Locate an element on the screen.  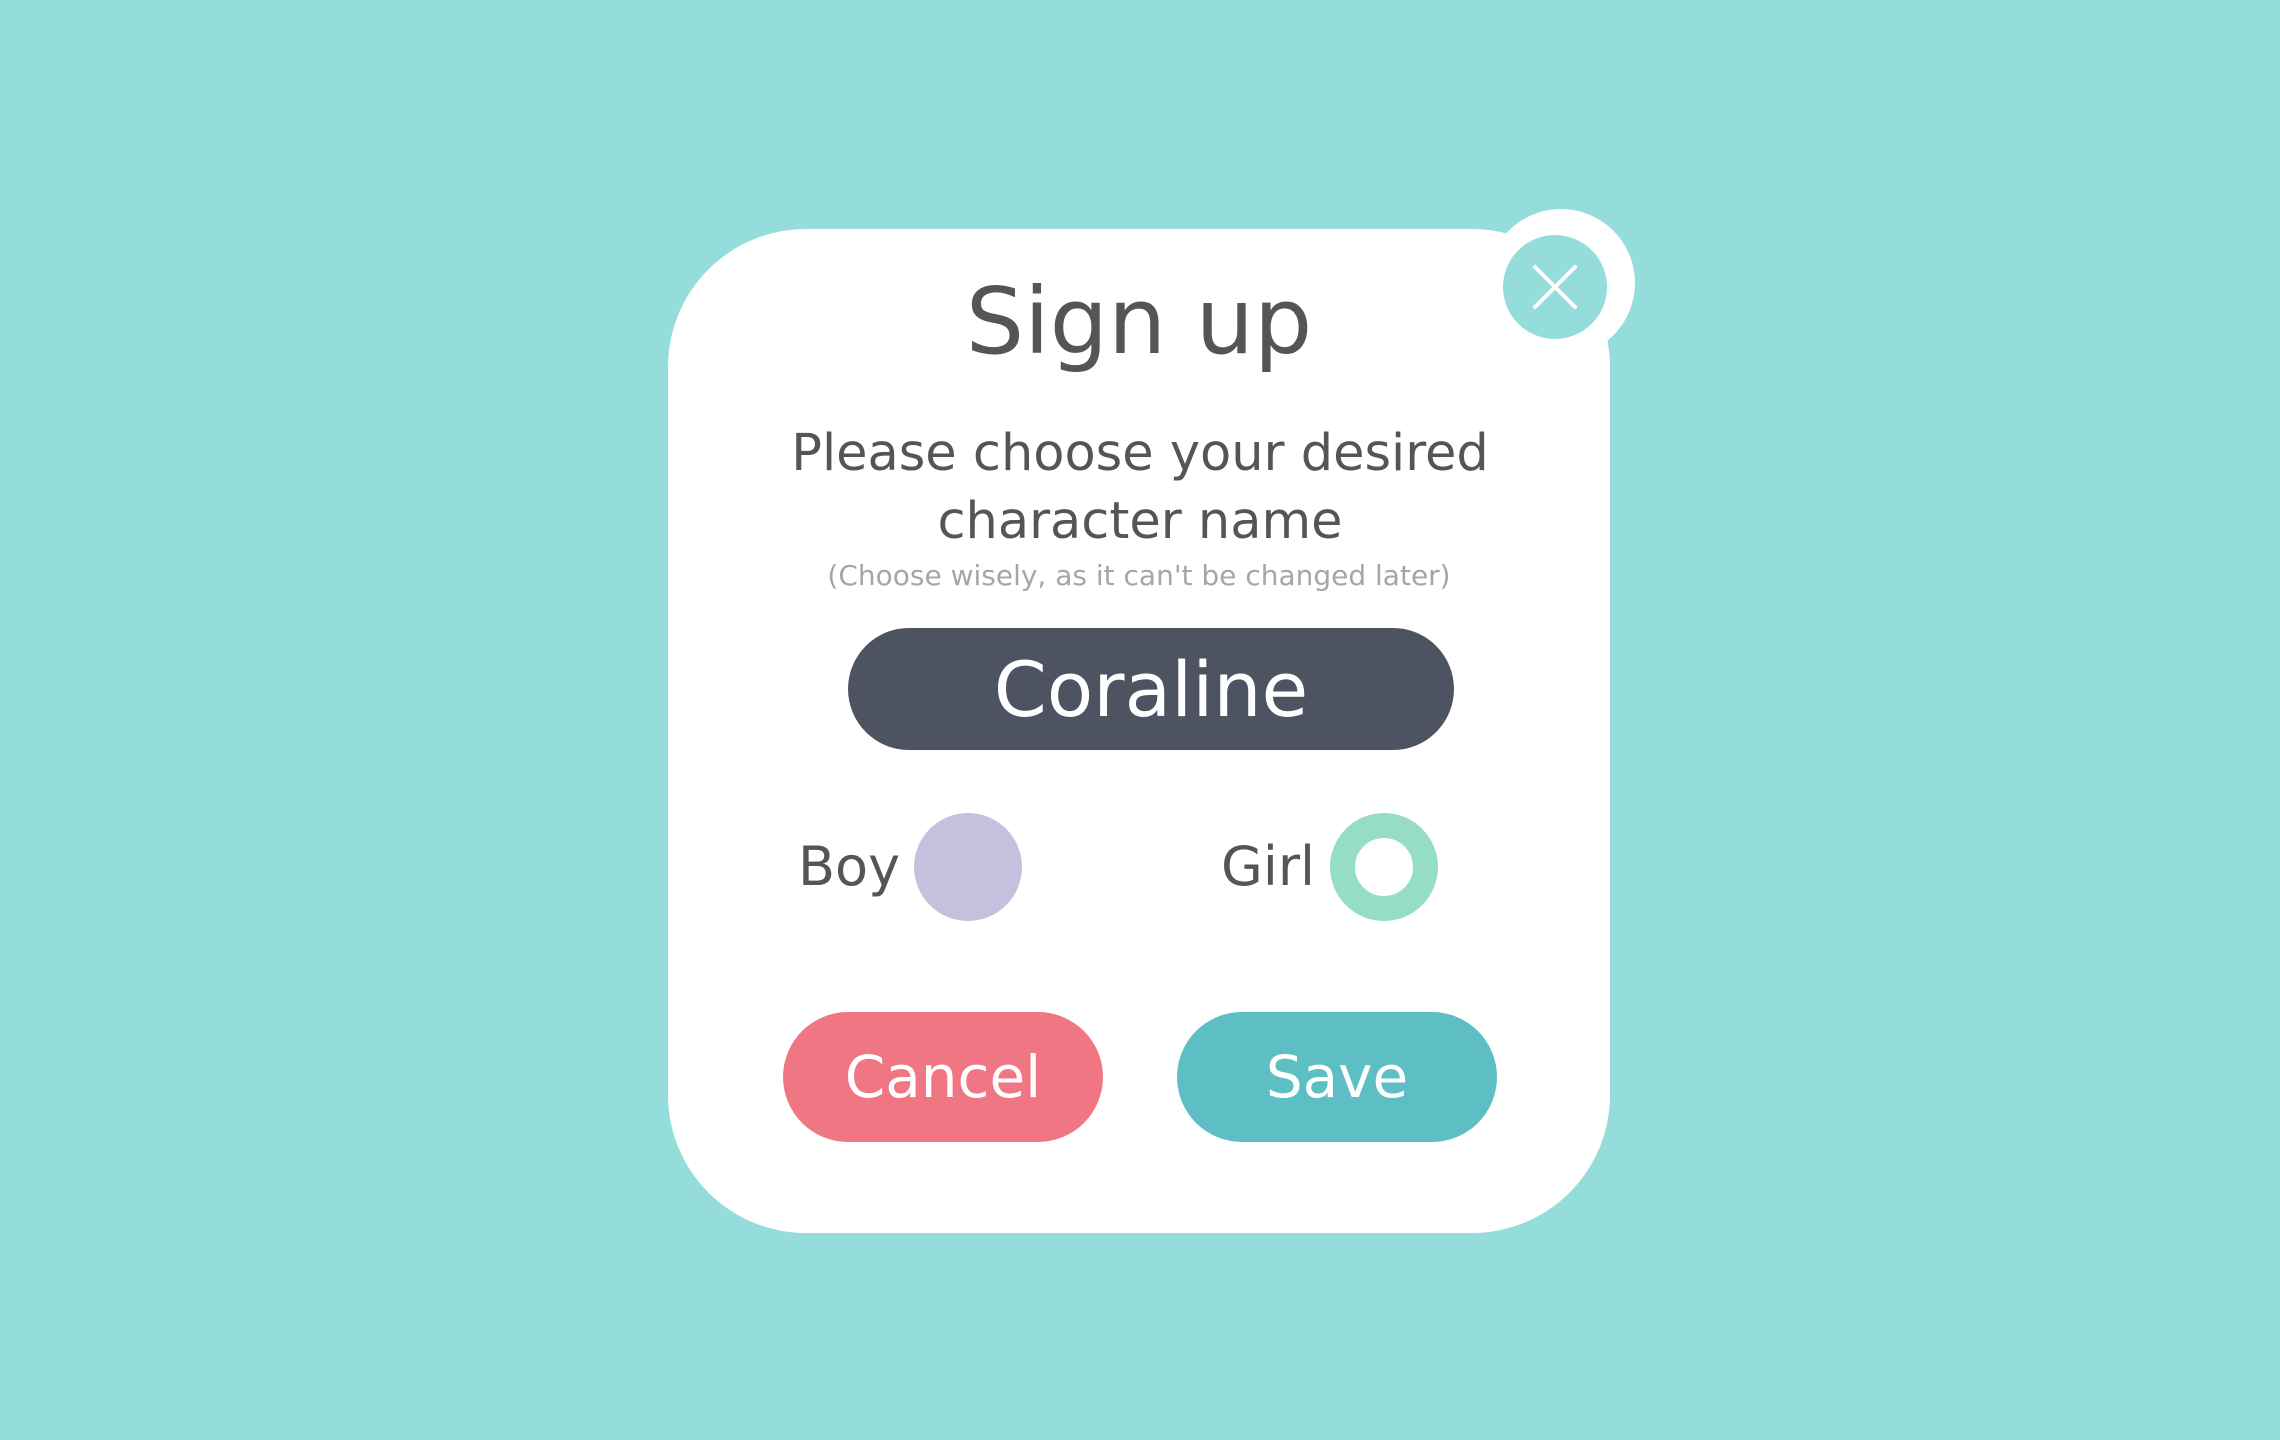
character-name-field is located at coordinates (1151, 689).